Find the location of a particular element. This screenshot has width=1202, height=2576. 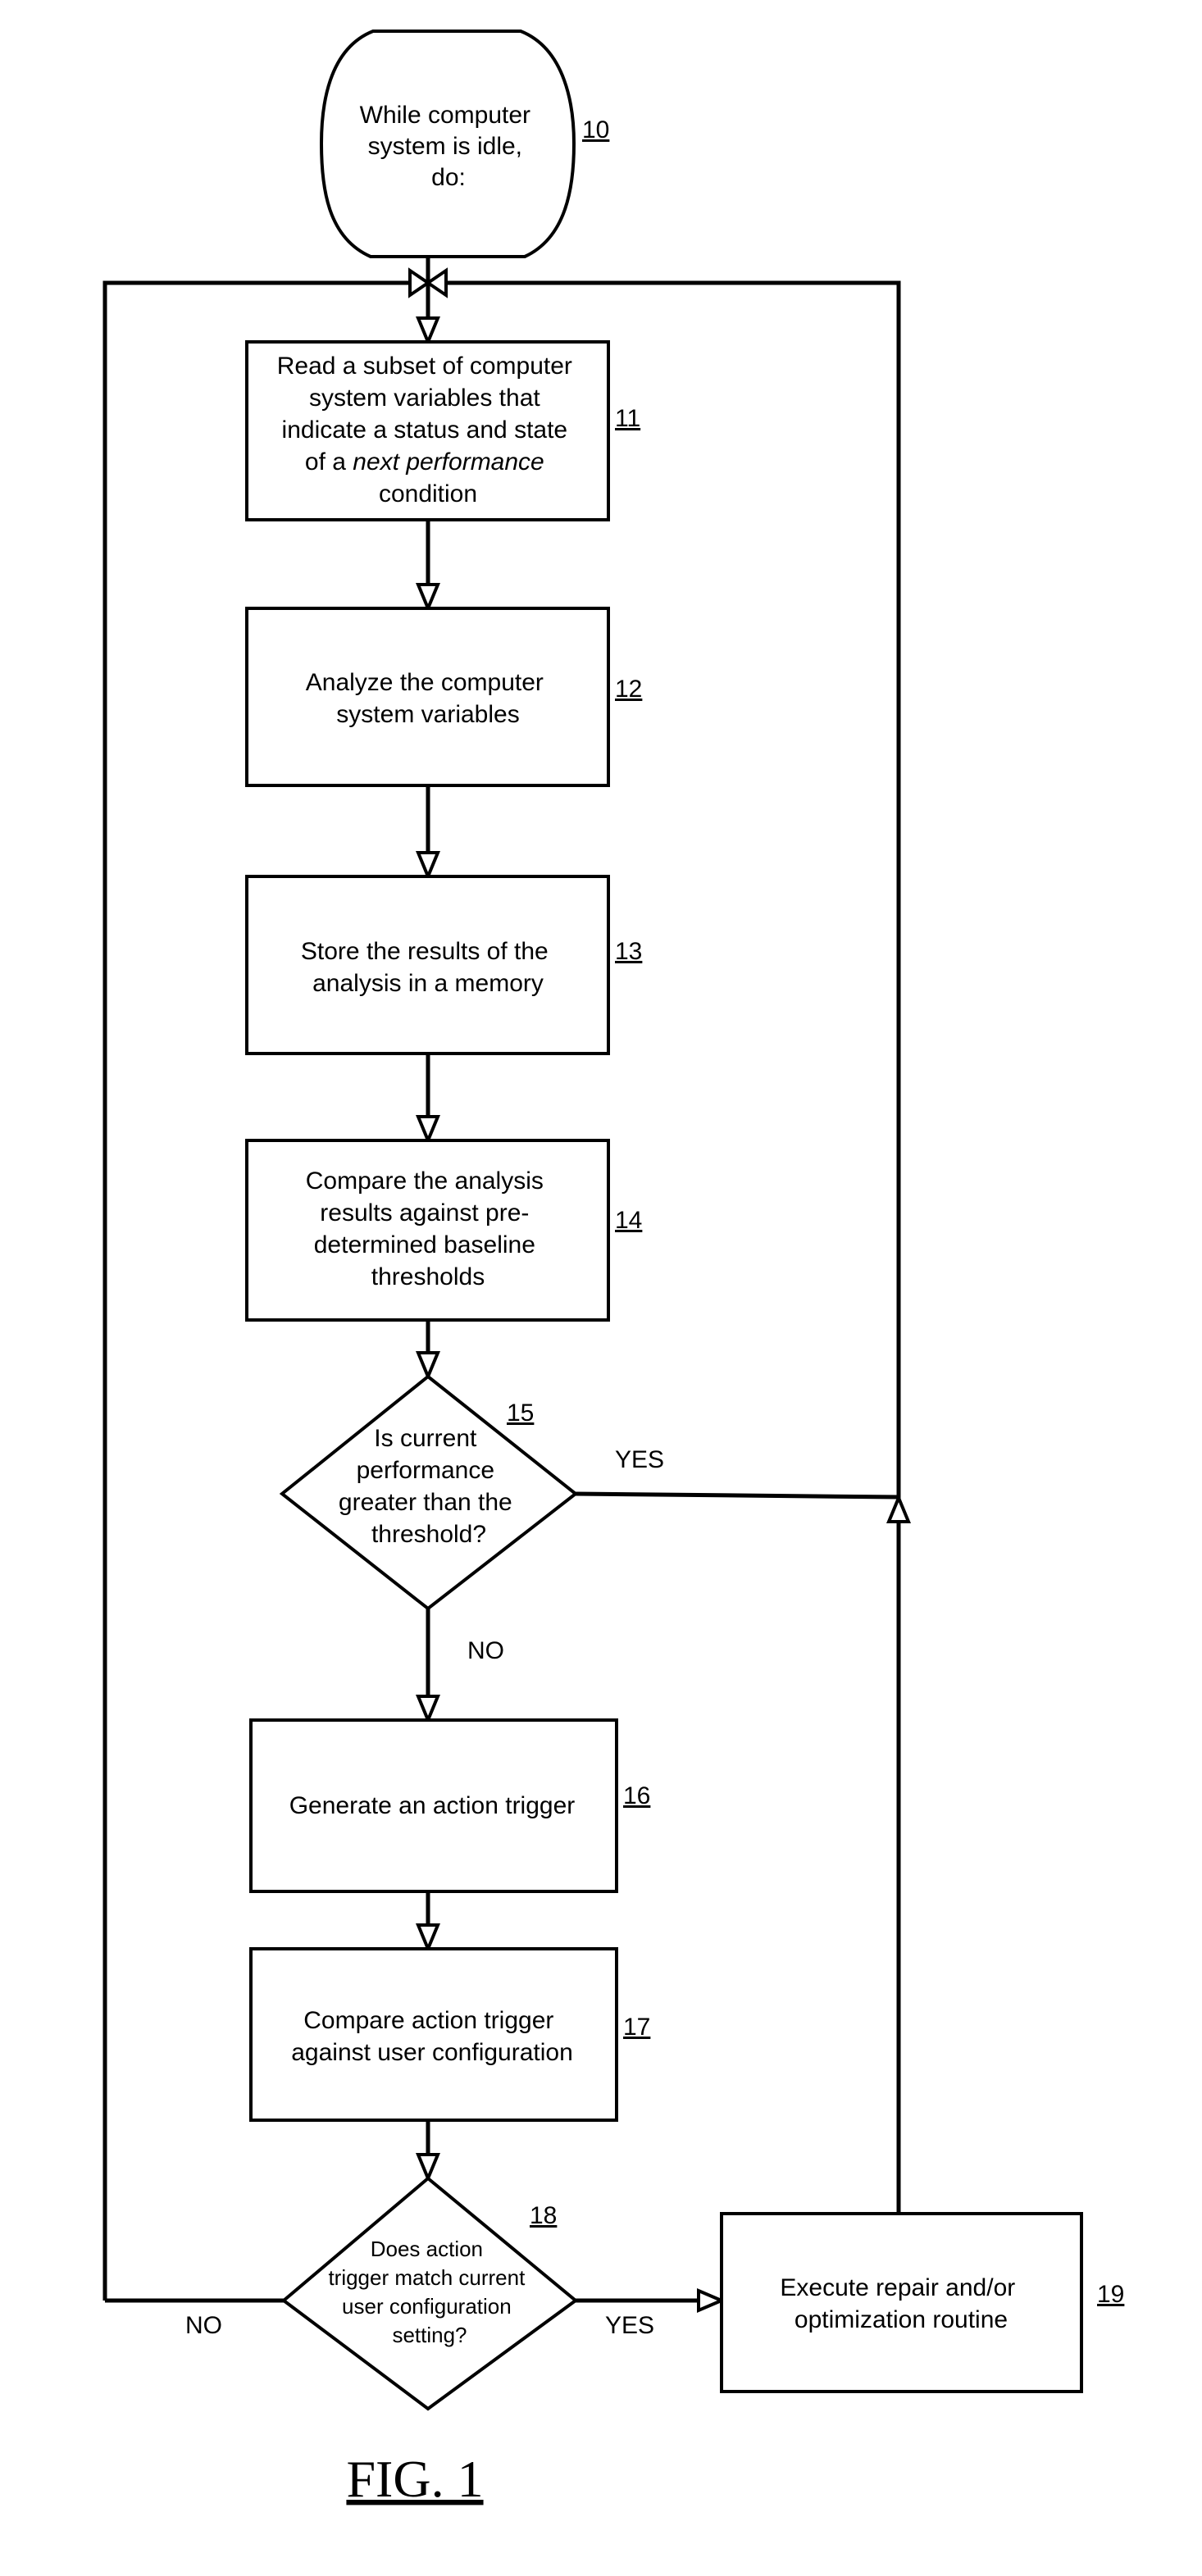

node-16-text: Generate an action trigger is located at coordinates (432, 1806).